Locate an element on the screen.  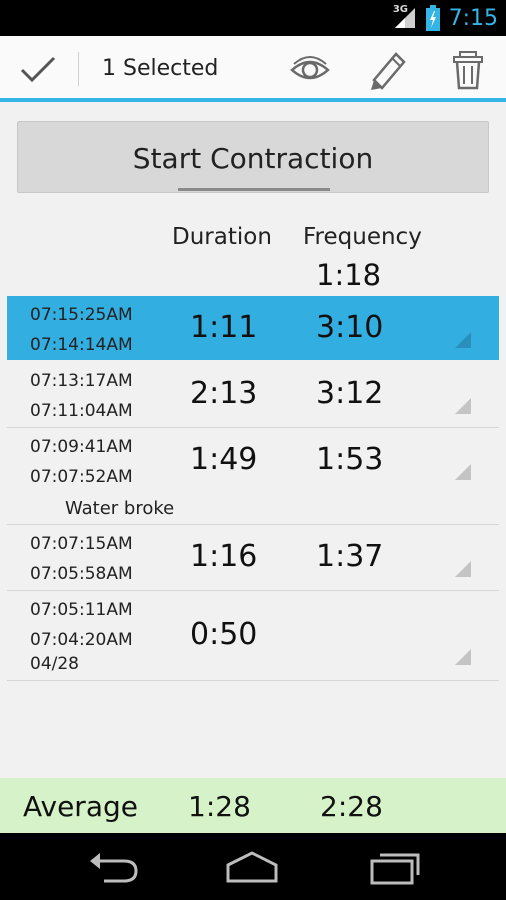
row-frequency: 1:37 is located at coordinates (350, 556).